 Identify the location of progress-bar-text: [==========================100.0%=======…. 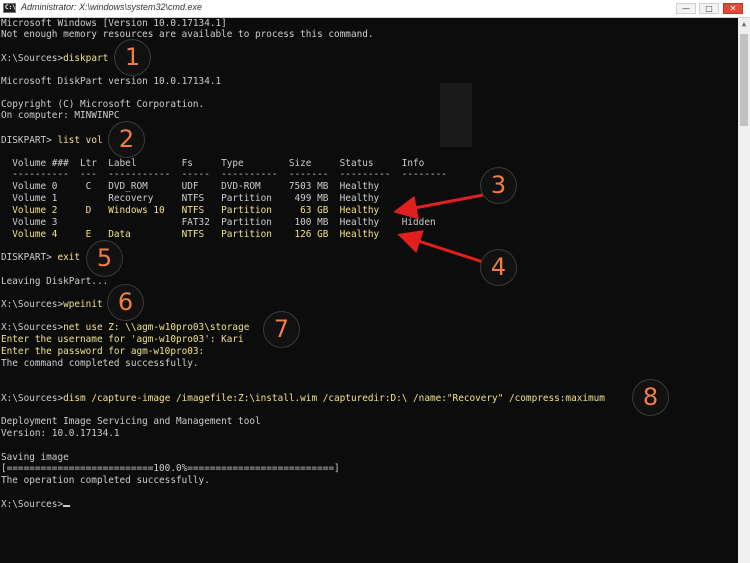
(170, 468).